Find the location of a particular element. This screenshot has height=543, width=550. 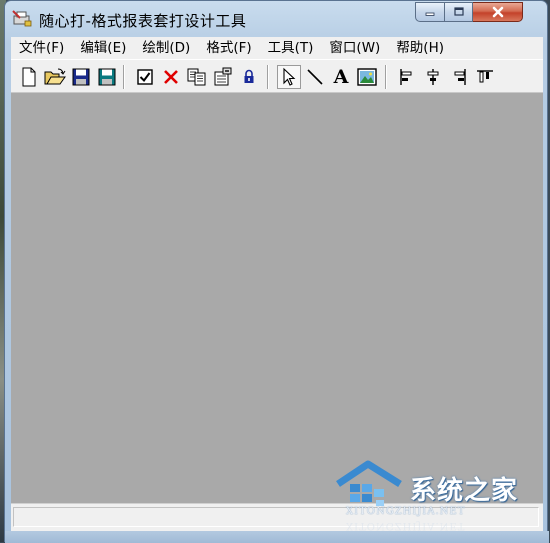

line-tool-button is located at coordinates (315, 77).